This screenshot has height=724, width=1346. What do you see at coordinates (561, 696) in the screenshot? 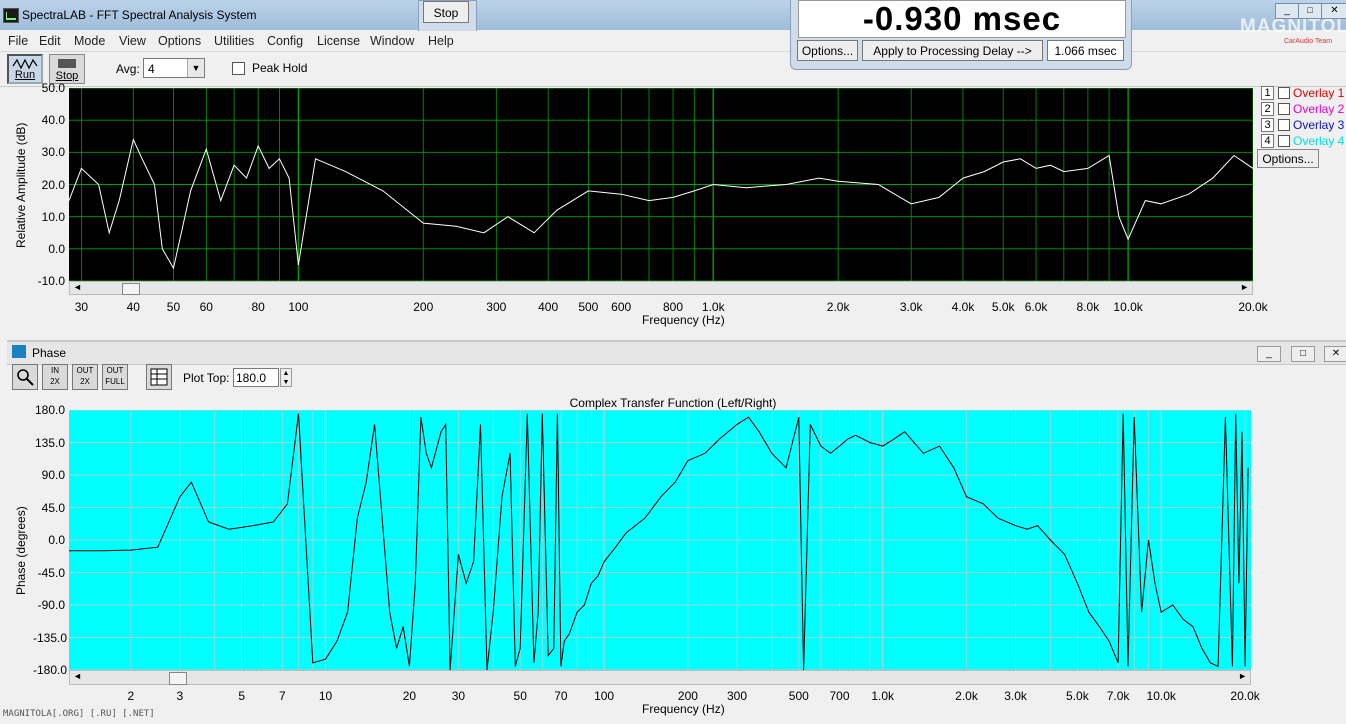
I see `x-tick-label: 70` at bounding box center [561, 696].